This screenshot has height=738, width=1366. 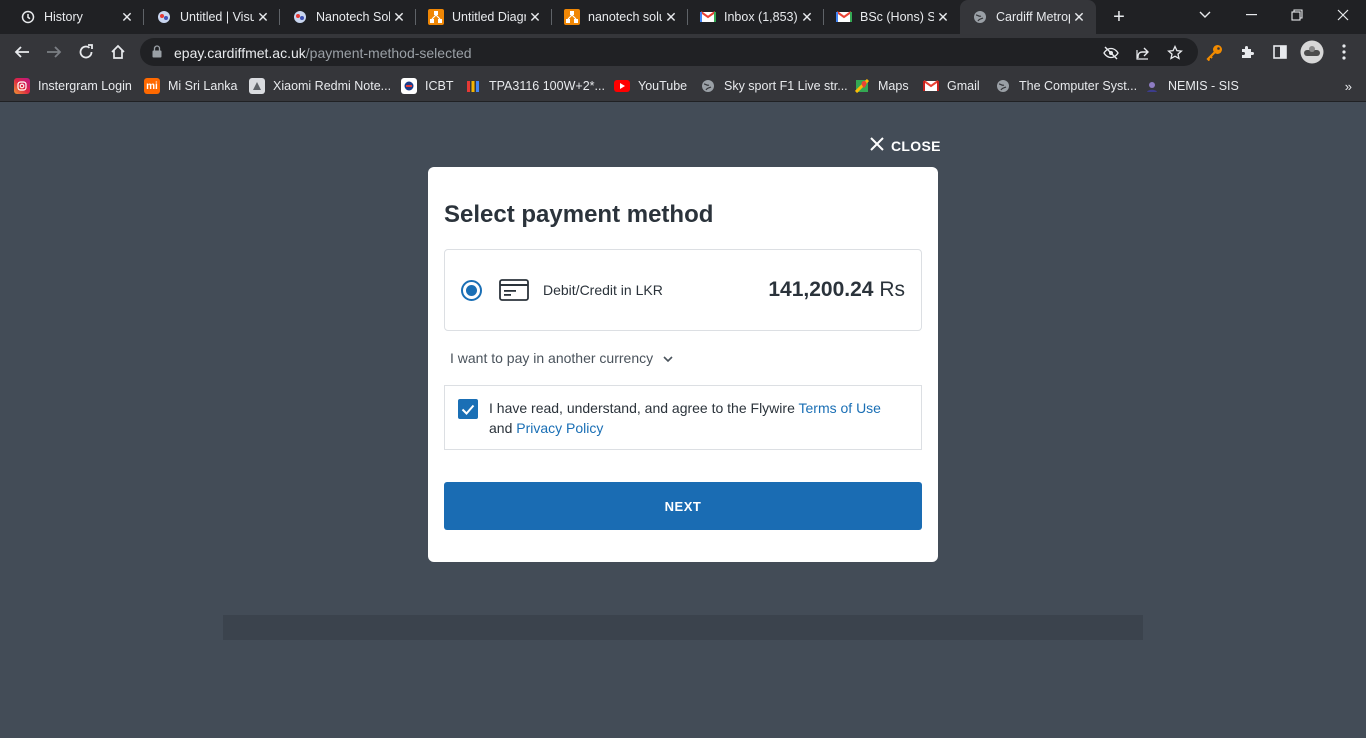 I want to click on bookmark-gmail: Gmail, so click(x=951, y=86).